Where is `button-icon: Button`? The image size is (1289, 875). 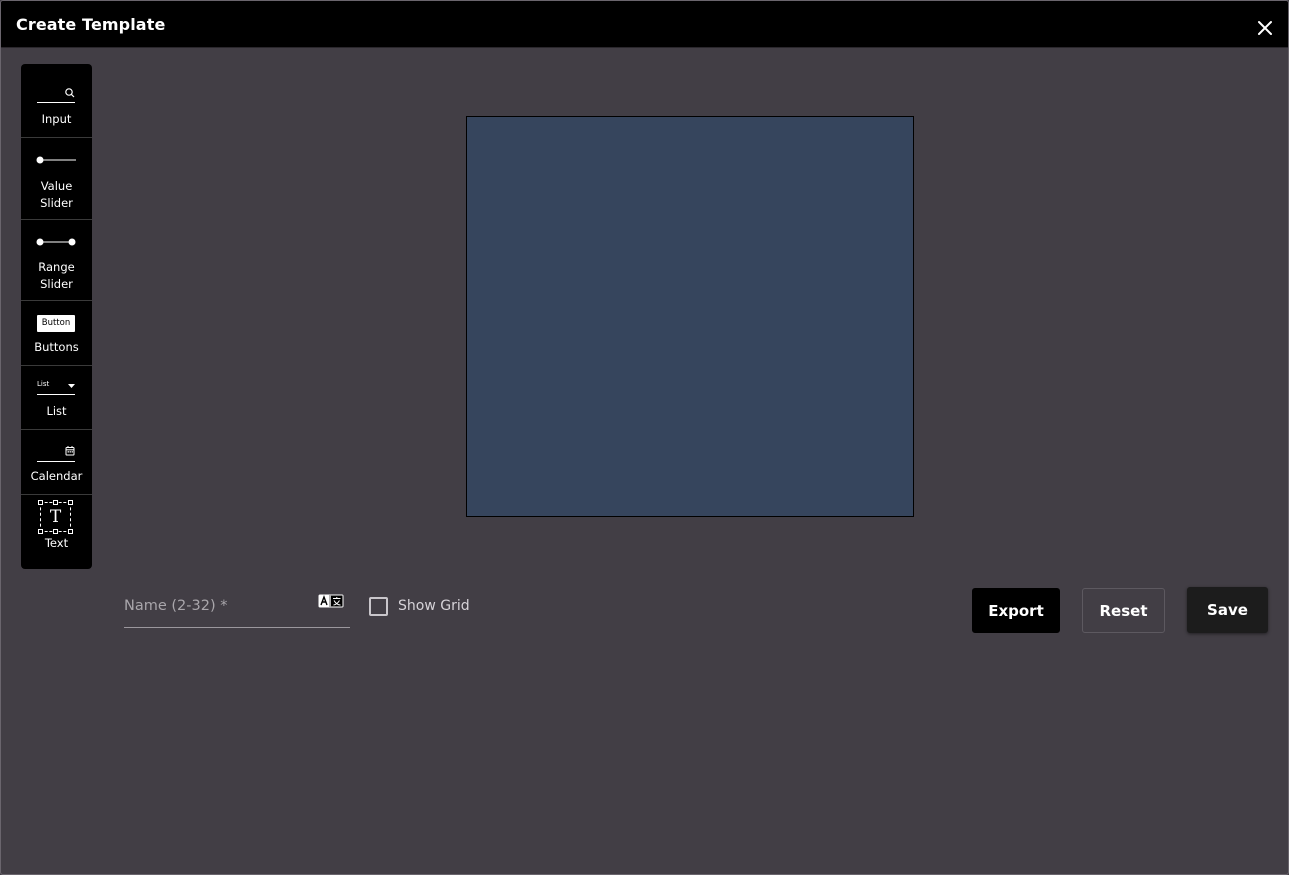 button-icon: Button is located at coordinates (56, 323).